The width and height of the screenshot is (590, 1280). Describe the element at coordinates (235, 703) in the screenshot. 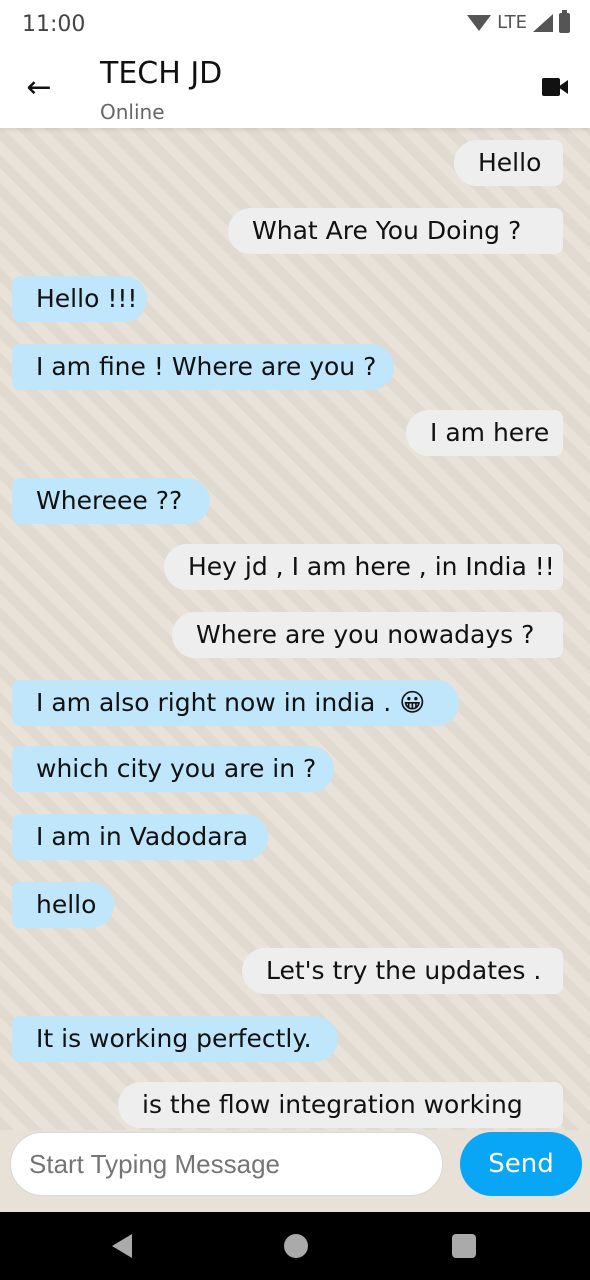

I see `message-bubble: I am also right now in india . 😀` at that location.